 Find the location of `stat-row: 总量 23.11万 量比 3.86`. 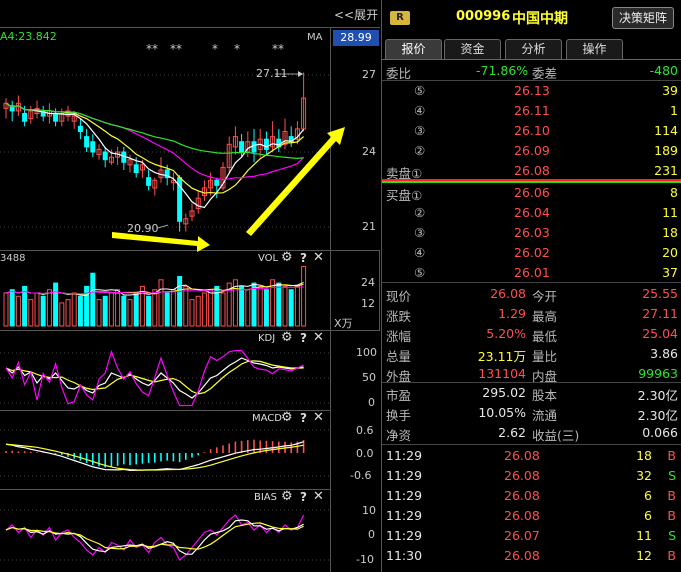

stat-row: 总量 23.11万 量比 3.86 is located at coordinates (531, 354).